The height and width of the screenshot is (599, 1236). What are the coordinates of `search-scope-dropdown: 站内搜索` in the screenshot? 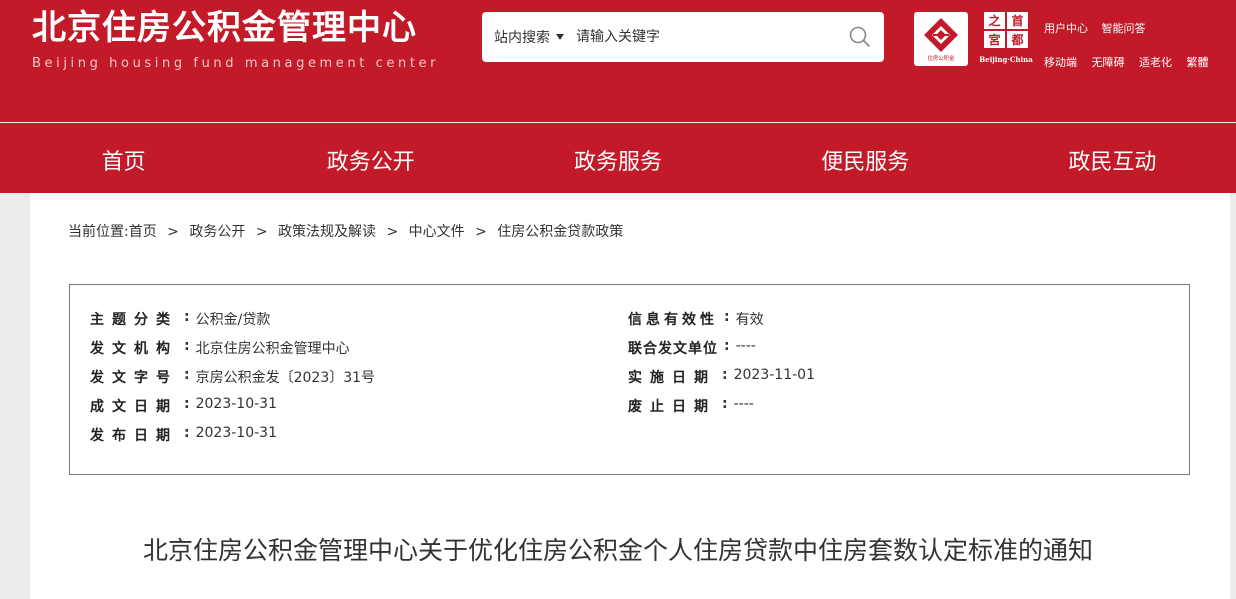 It's located at (523, 37).